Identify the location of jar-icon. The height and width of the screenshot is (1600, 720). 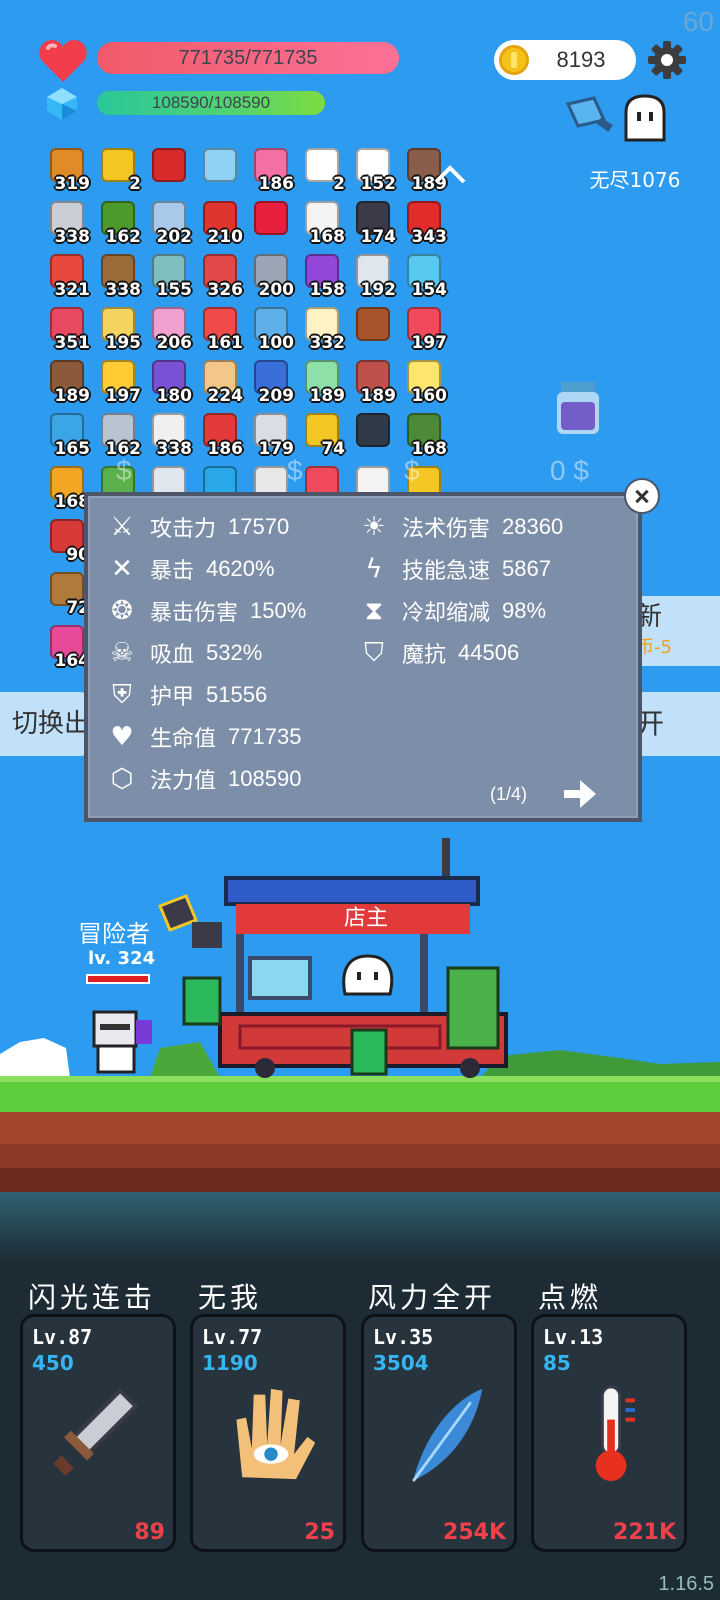
(578, 408).